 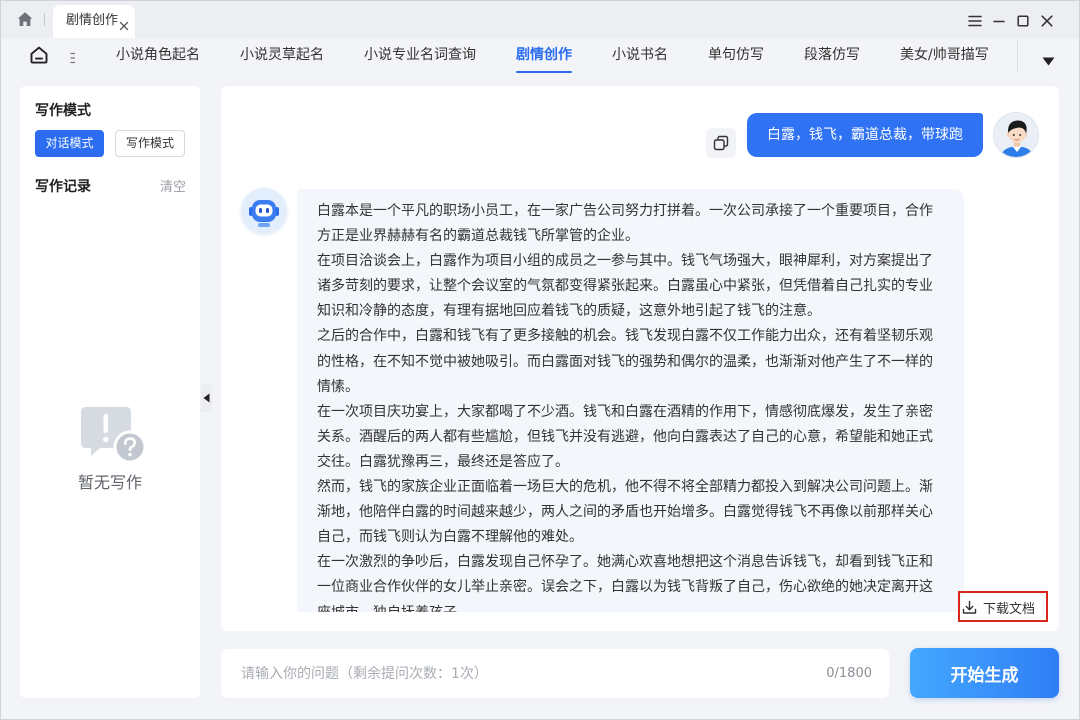 I want to click on close-icon, so click(x=124, y=23).